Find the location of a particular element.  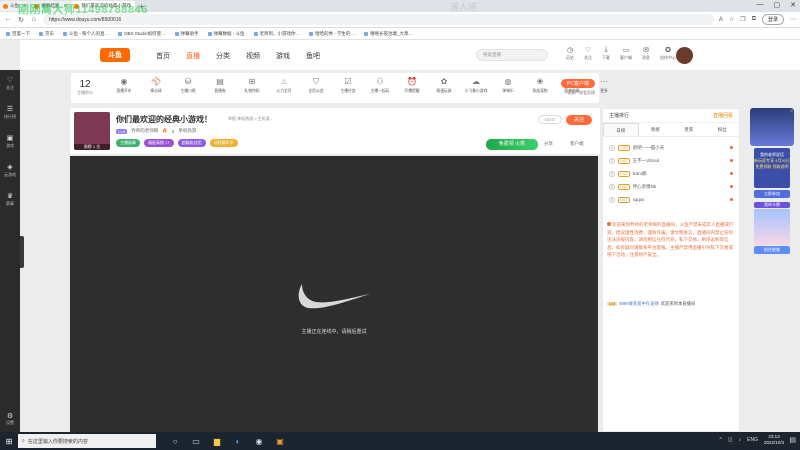

maximize-icon: ▢ is located at coordinates (777, 5).